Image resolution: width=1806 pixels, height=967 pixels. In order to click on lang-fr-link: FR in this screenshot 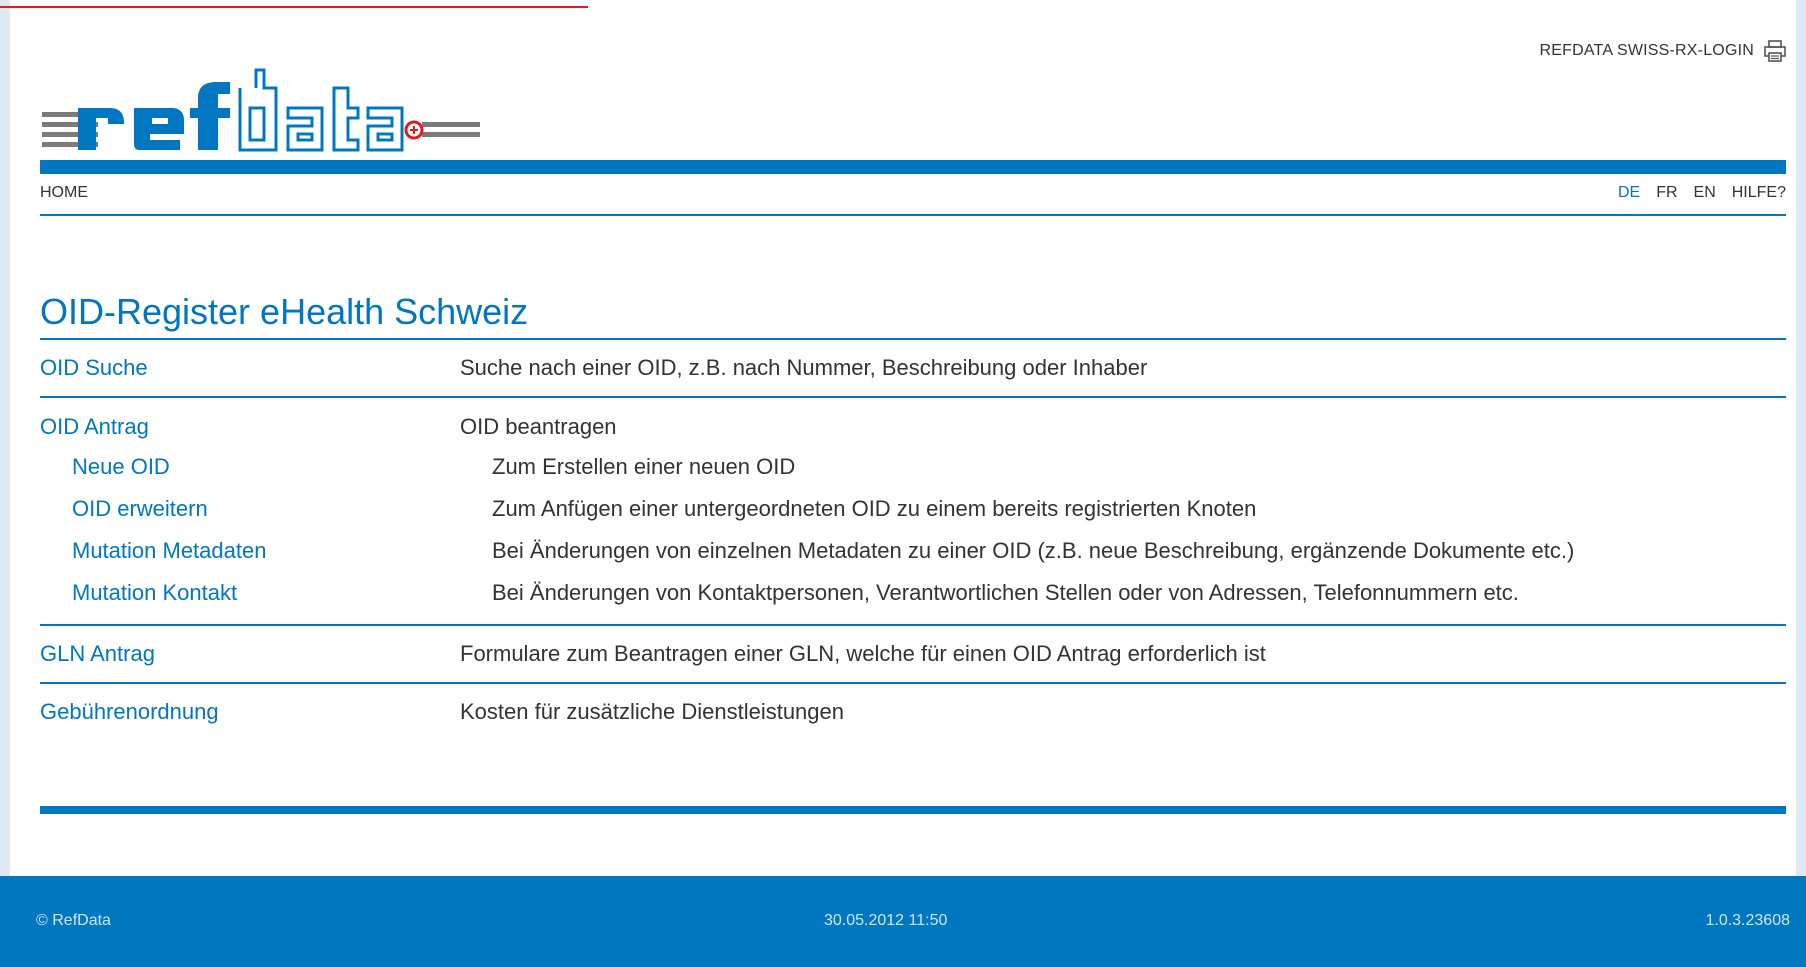, I will do `click(1666, 193)`.